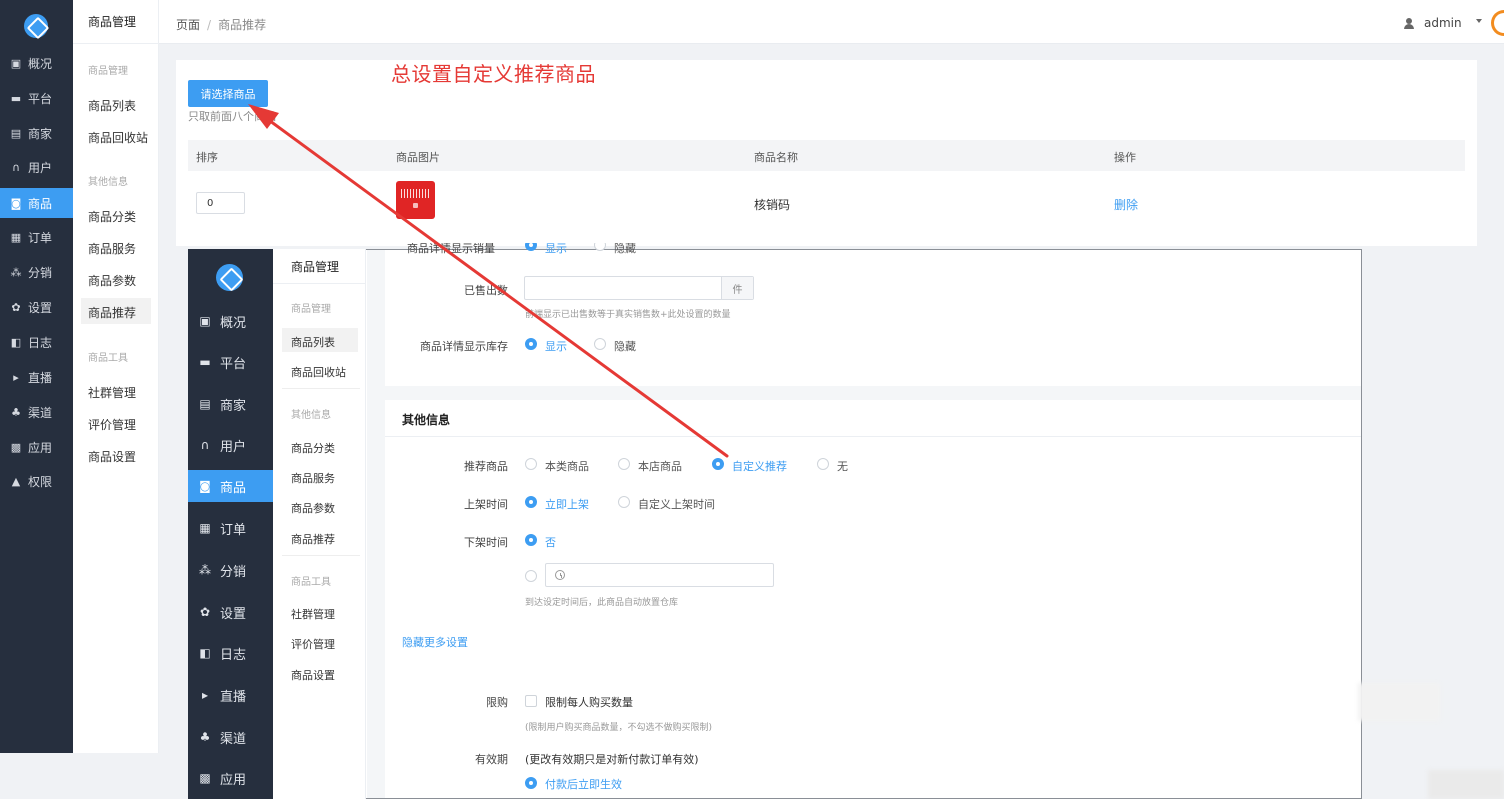 The height and width of the screenshot is (799, 1504). I want to click on grid-icon: ▩, so click(16, 447).